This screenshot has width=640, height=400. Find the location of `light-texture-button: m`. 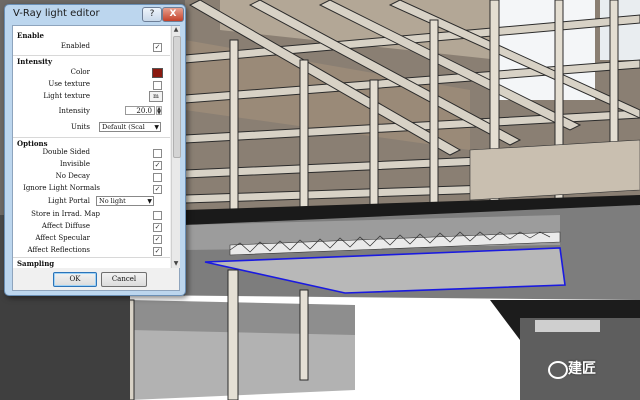

light-texture-button: m is located at coordinates (156, 96).